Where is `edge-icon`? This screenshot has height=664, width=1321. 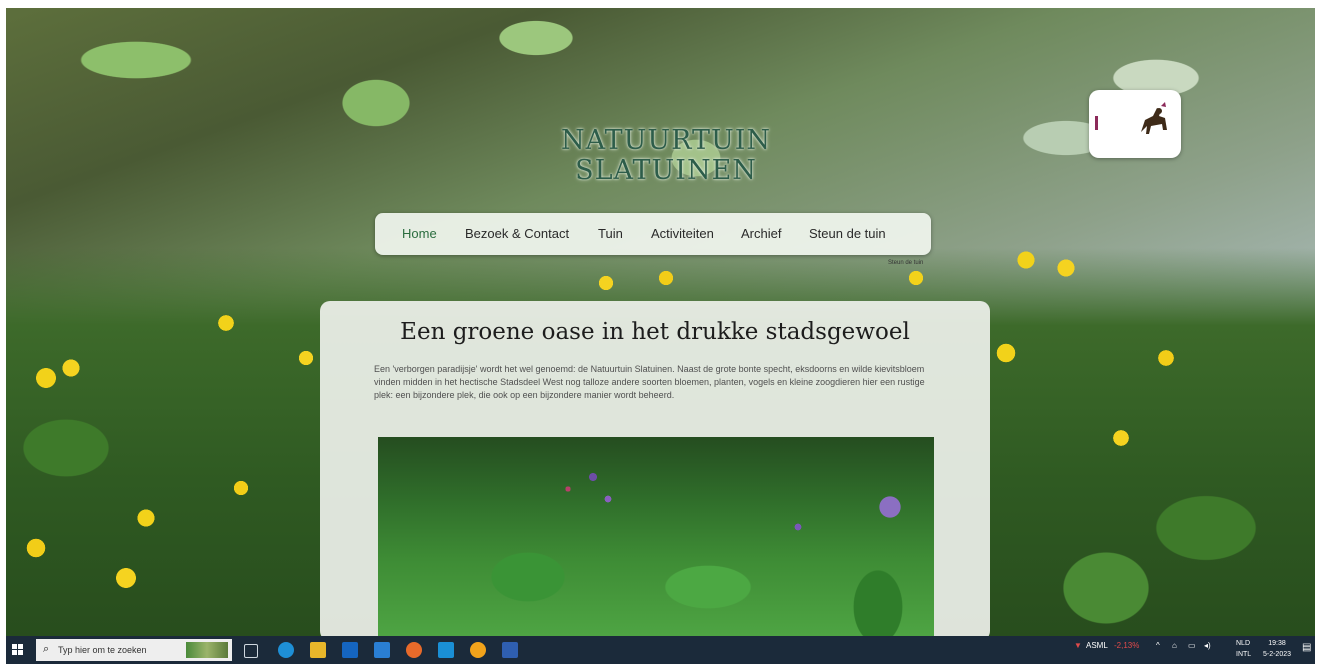 edge-icon is located at coordinates (286, 650).